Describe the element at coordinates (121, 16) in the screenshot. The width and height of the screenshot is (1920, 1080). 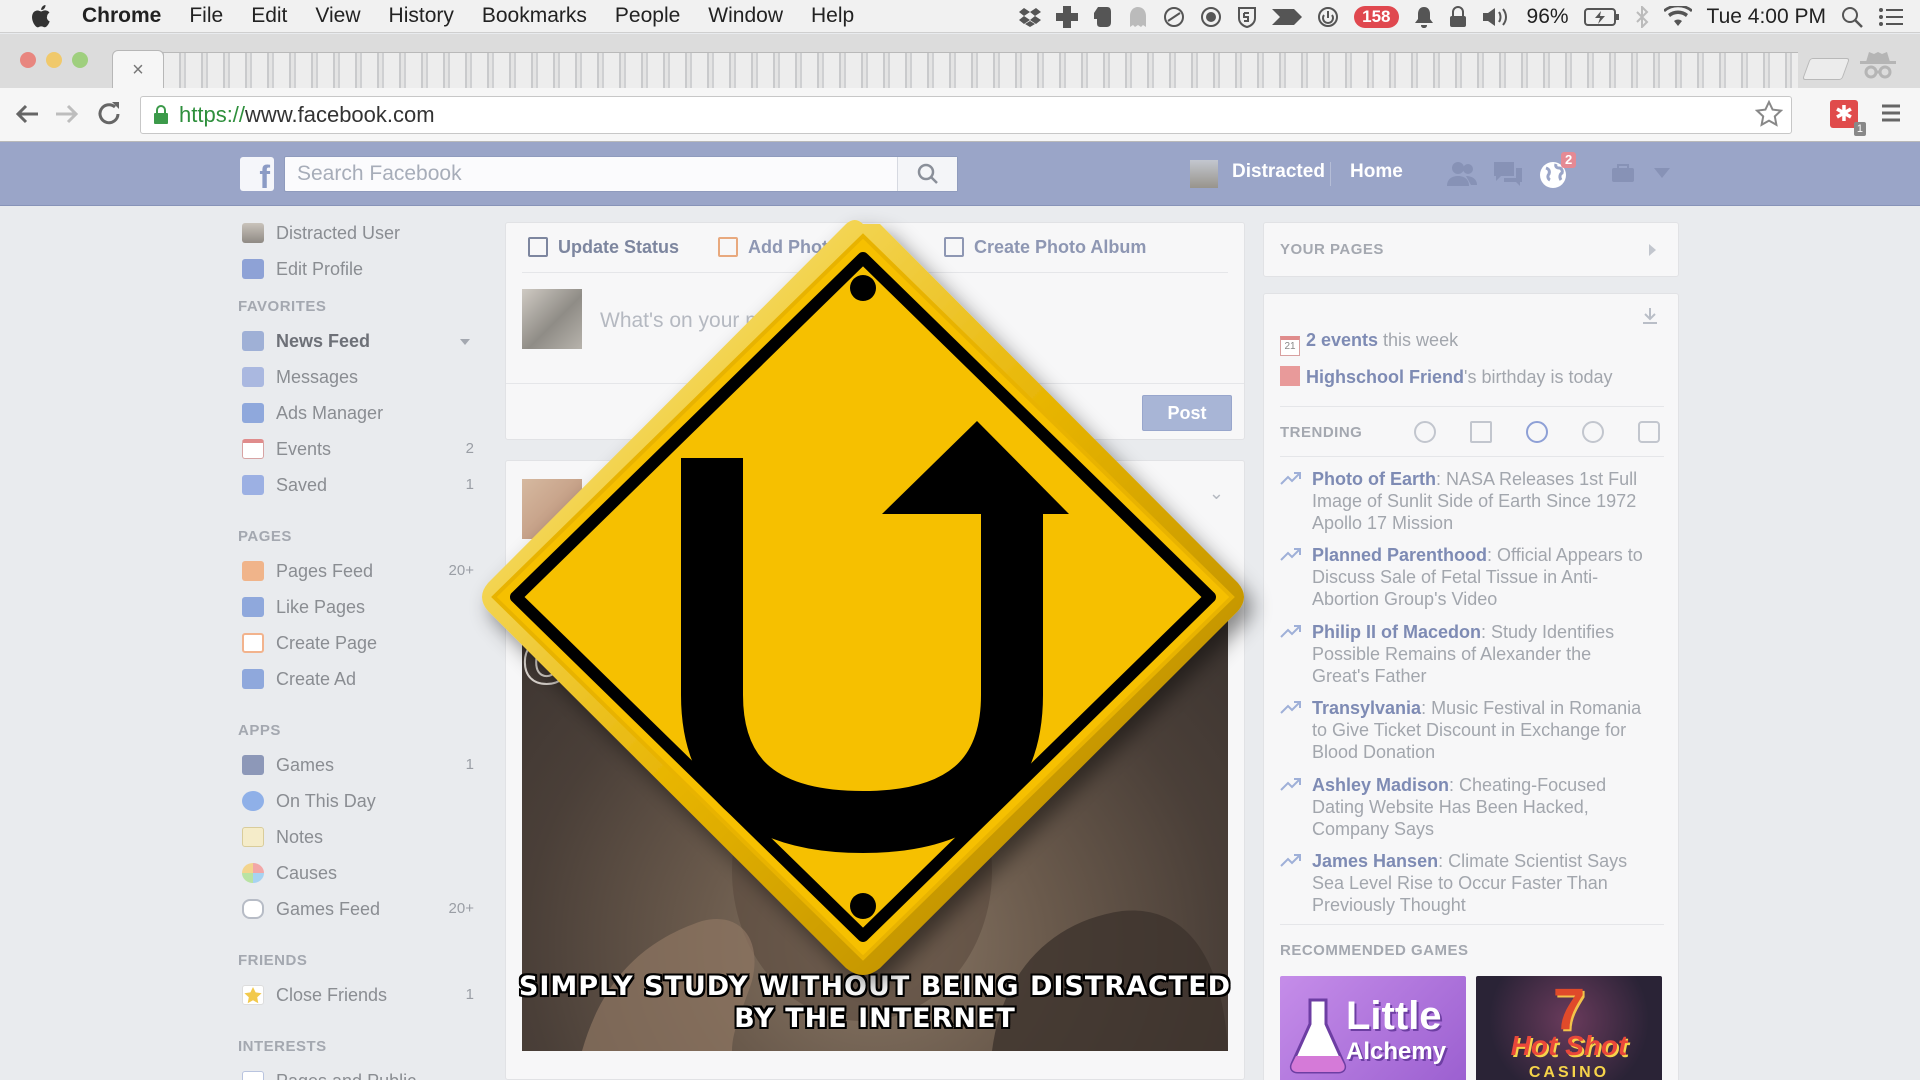
I see `menu-app-name: Chrome` at that location.